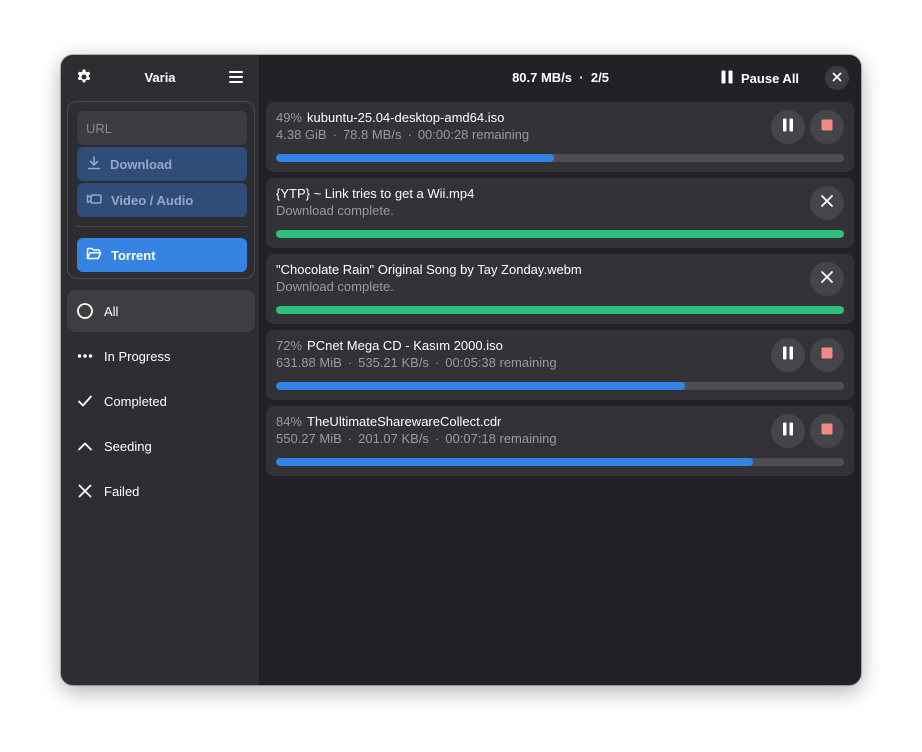  I want to click on total-speed: 80.7 MB/s, so click(542, 77).